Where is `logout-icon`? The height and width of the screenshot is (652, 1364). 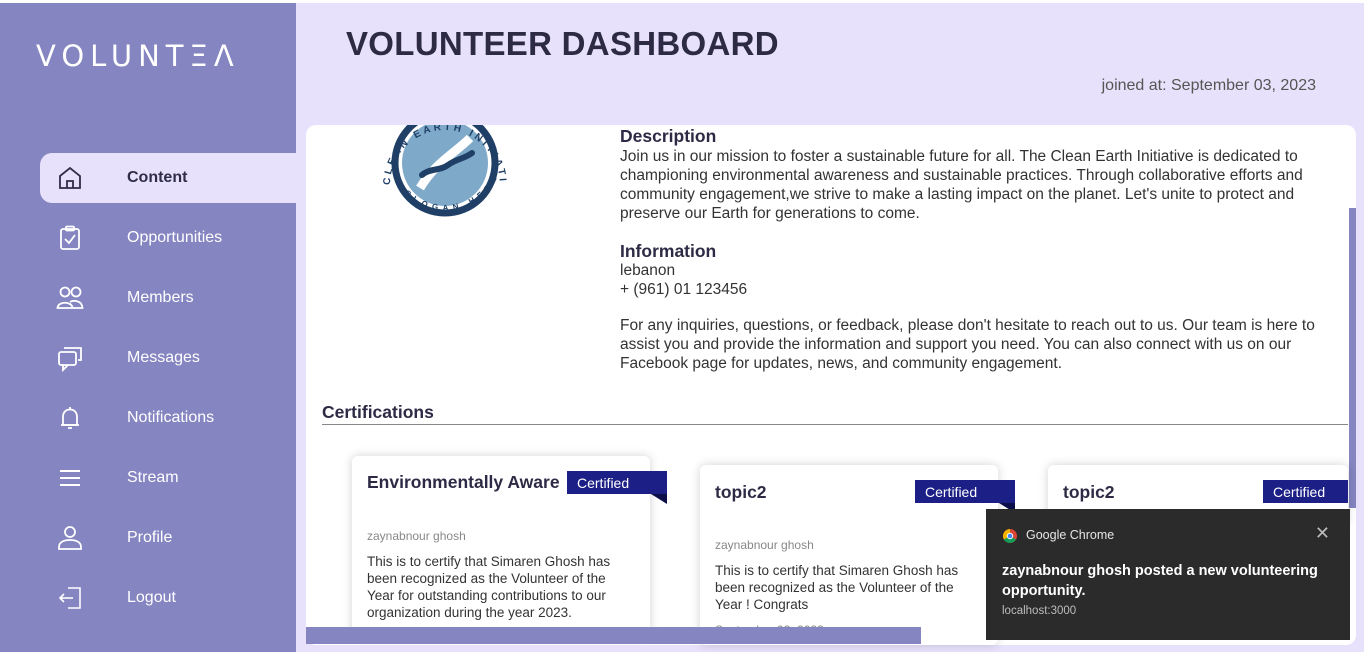
logout-icon is located at coordinates (70, 598).